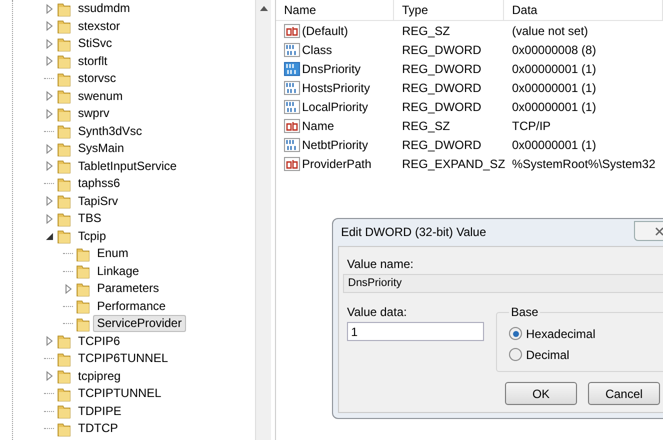 The width and height of the screenshot is (663, 440). I want to click on column-header: Name, so click(335, 10).